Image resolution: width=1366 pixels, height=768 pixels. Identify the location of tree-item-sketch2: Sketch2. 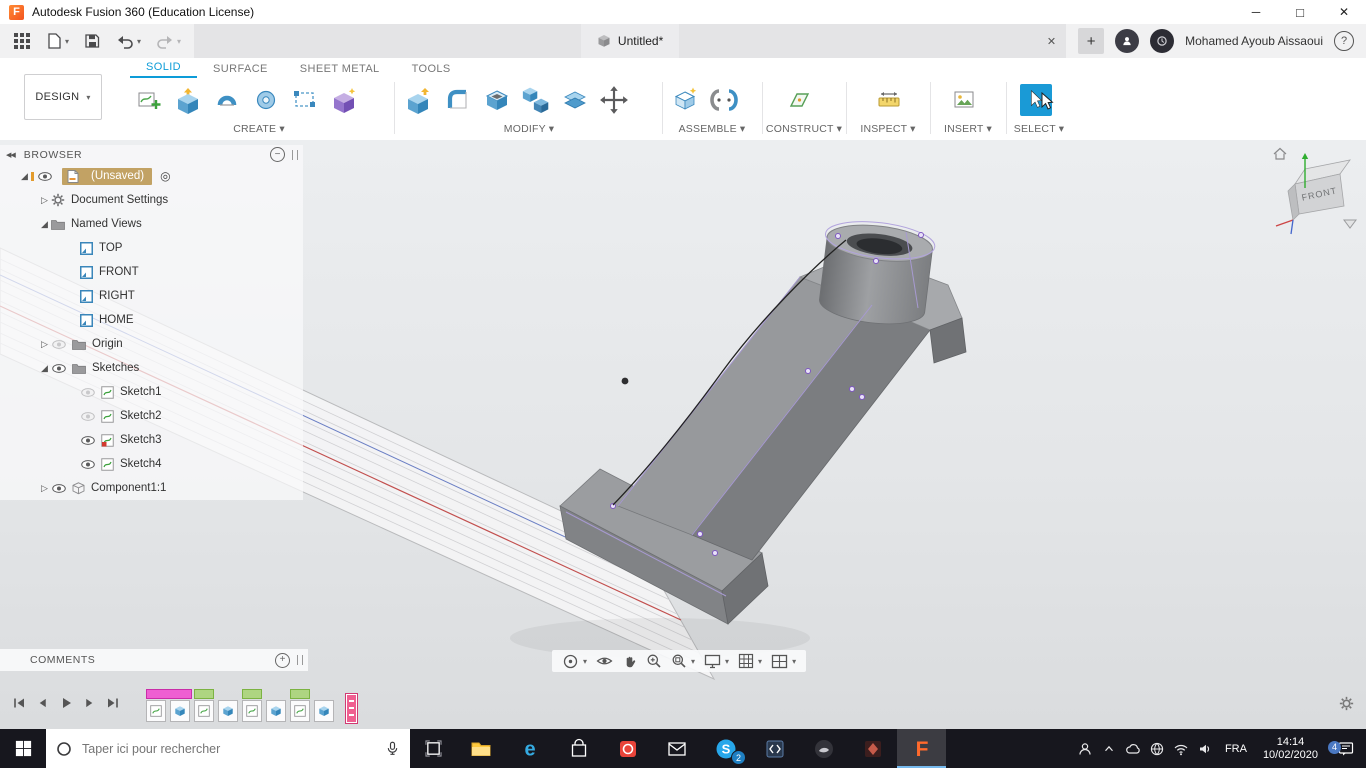
(151, 416).